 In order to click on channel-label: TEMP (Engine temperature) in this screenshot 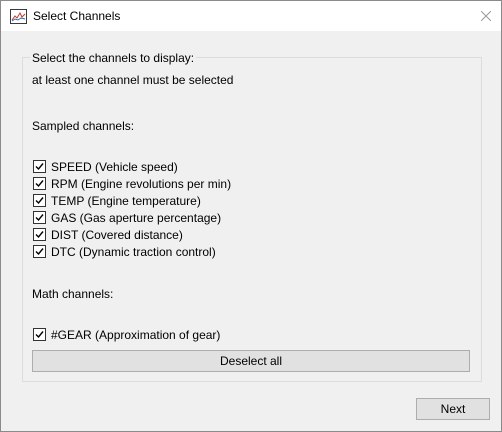, I will do `click(126, 200)`.